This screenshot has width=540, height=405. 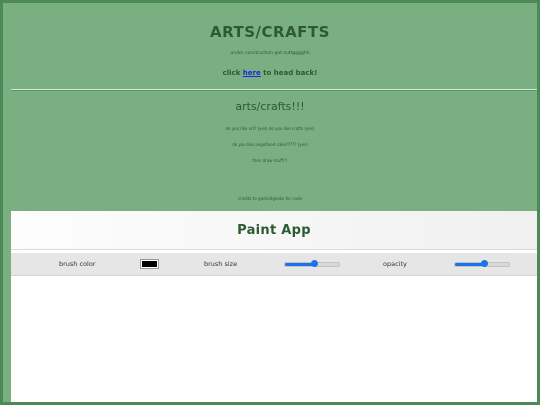 I want to click on opacity-slider-wrap, so click(x=482, y=264).